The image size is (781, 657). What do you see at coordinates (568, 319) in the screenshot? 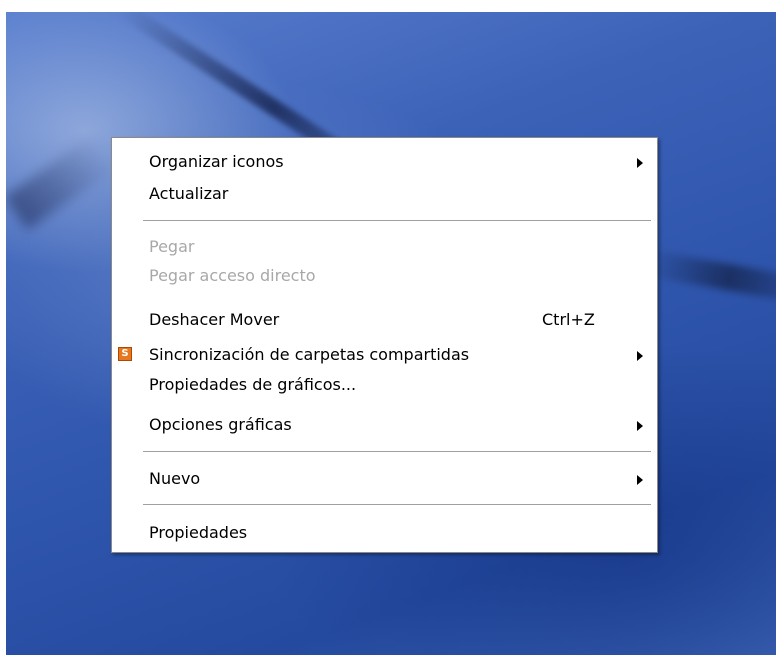
I see `menu-item-shortcut: Ctrl+Z` at bounding box center [568, 319].